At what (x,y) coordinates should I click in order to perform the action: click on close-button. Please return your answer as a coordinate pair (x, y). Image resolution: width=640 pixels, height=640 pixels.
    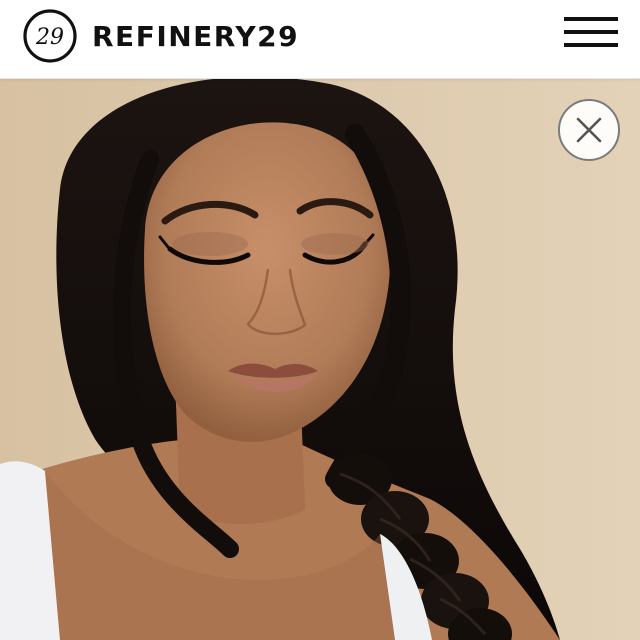
    Looking at the image, I should click on (589, 130).